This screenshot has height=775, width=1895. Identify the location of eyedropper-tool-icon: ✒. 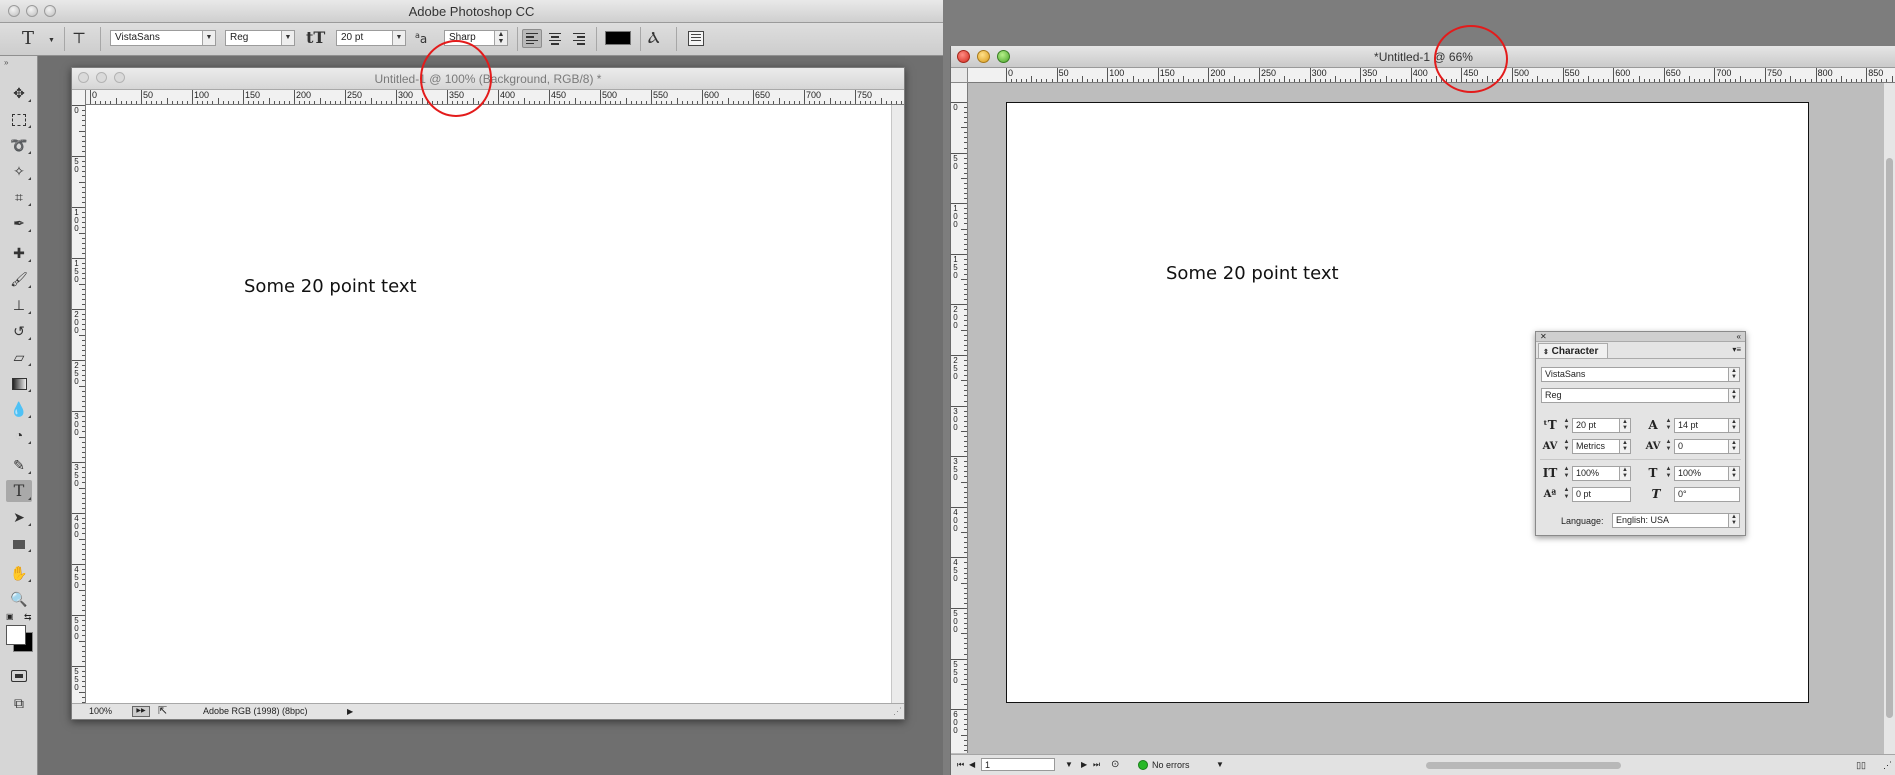
(19, 223).